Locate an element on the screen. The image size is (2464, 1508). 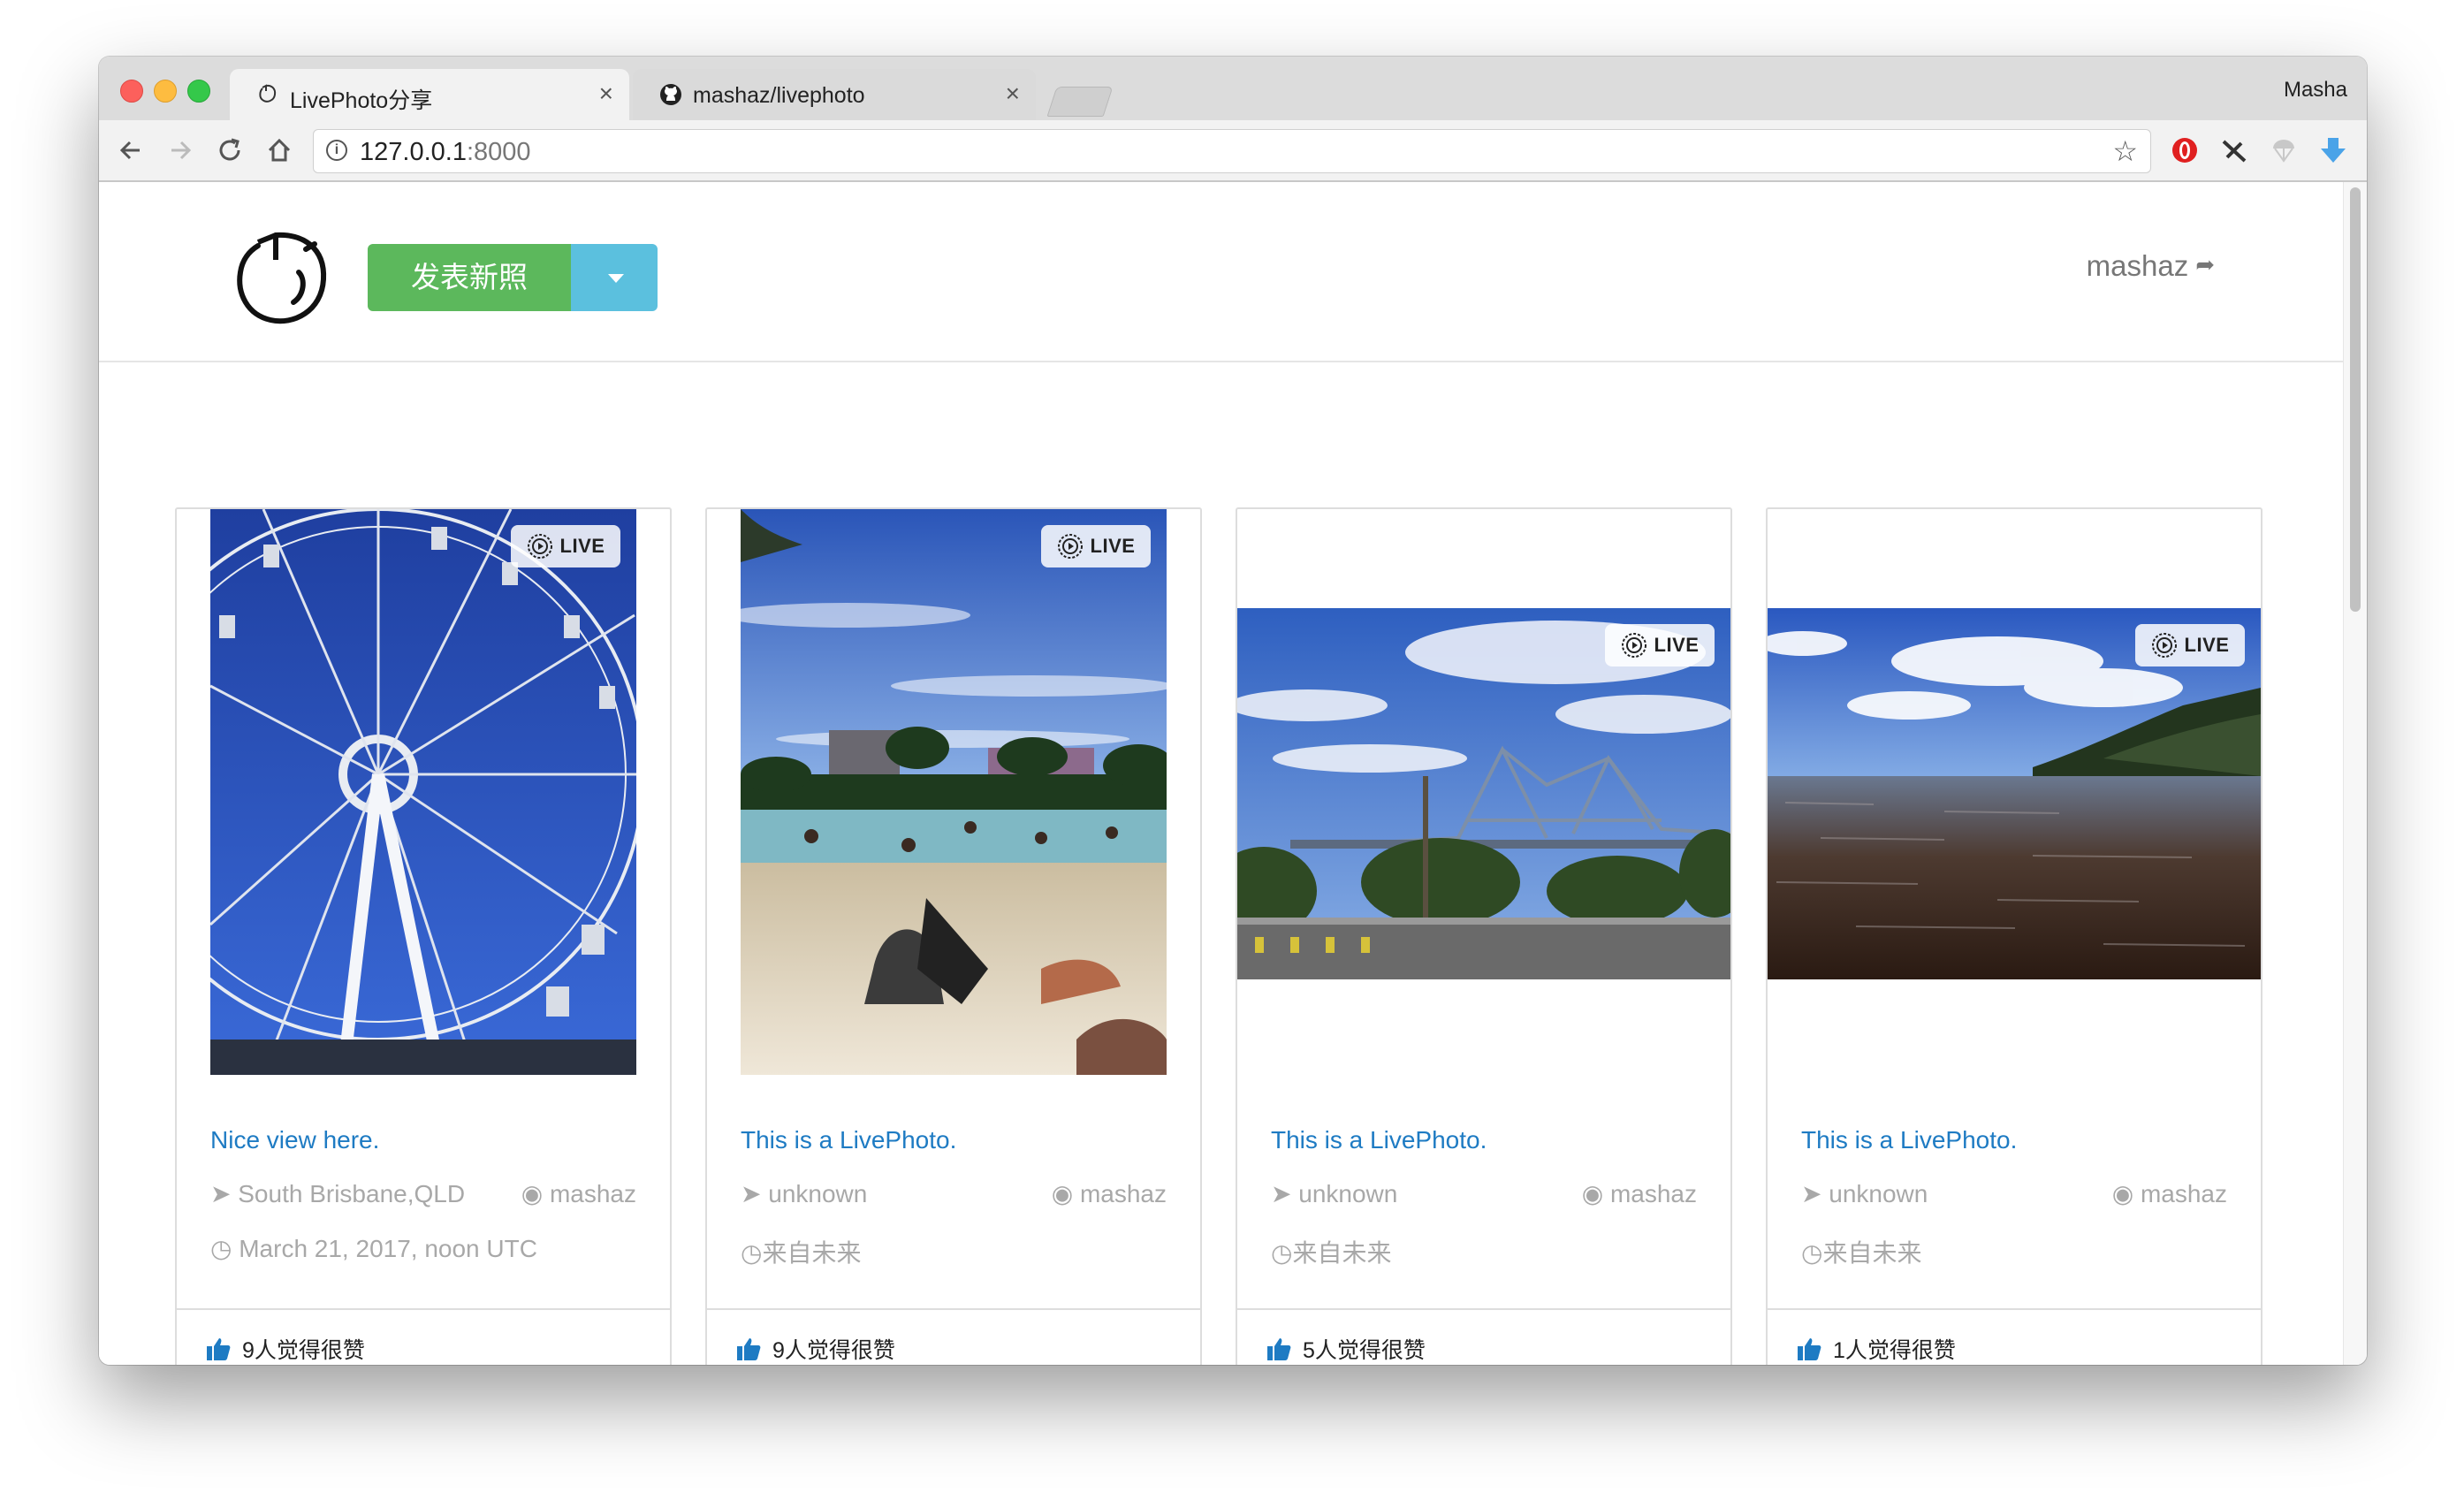
bookmark-star-icon: ☆ is located at coordinates (2125, 151).